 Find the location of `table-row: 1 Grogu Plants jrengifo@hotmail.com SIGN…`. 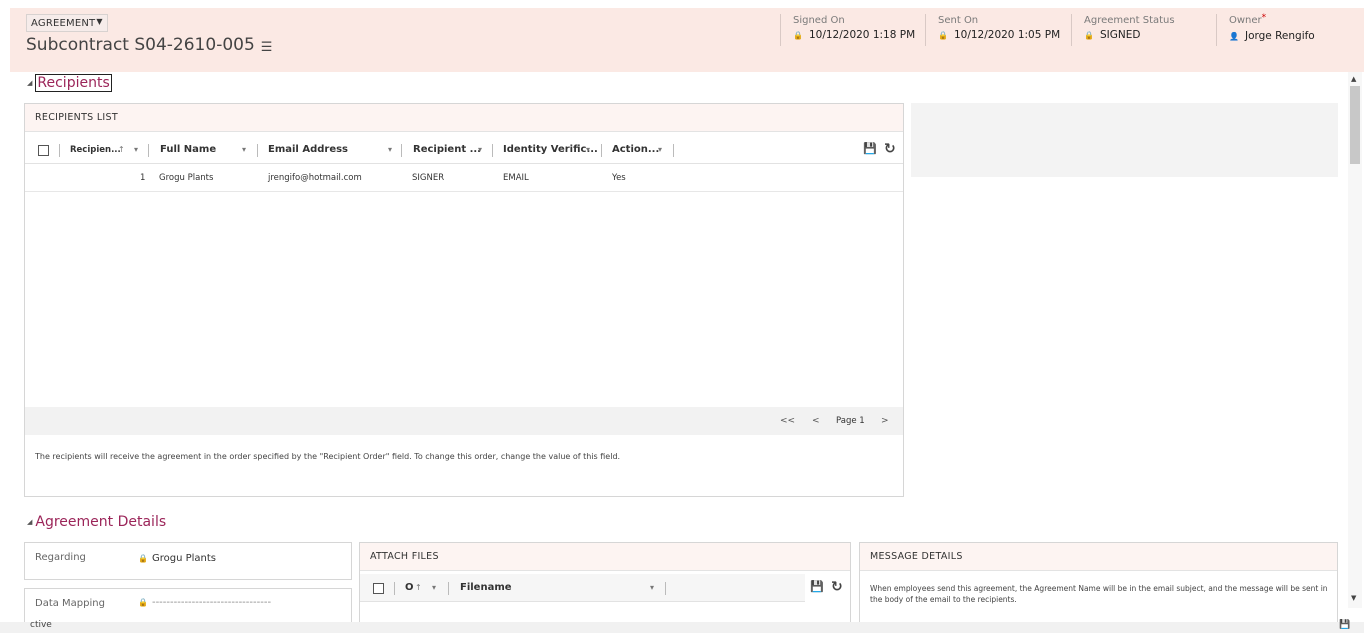

table-row: 1 Grogu Plants jrengifo@hotmail.com SIGN… is located at coordinates (464, 178).